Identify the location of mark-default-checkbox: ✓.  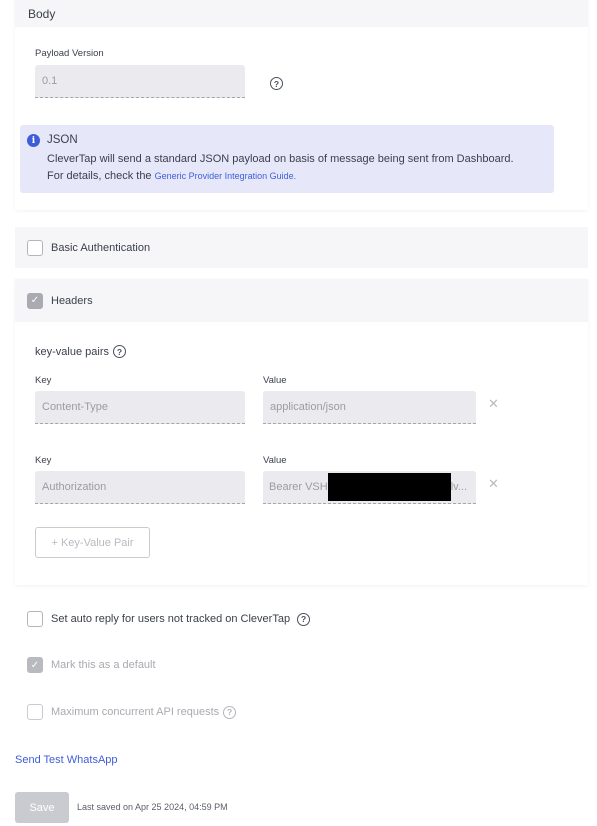
(35, 665).